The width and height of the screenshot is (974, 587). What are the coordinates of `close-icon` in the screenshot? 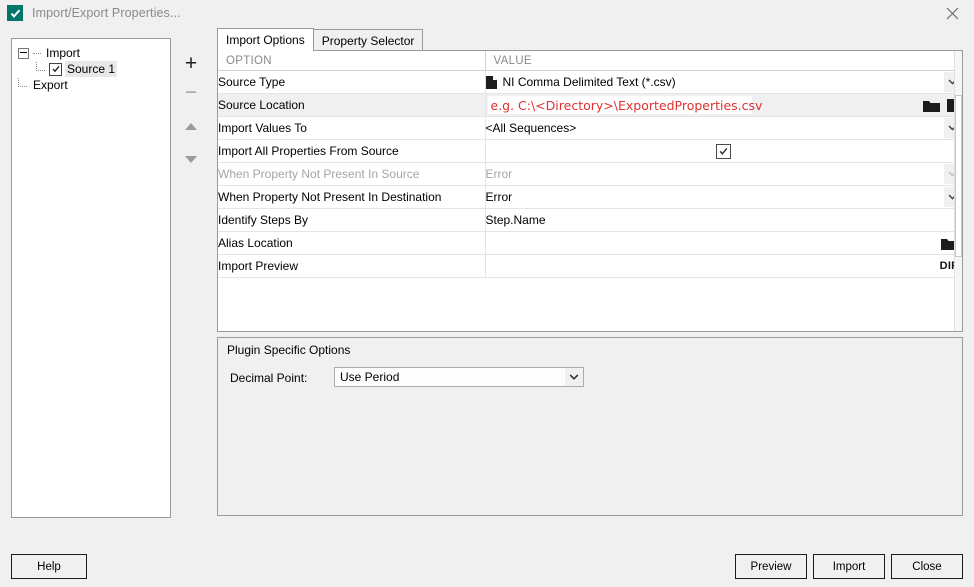 It's located at (952, 13).